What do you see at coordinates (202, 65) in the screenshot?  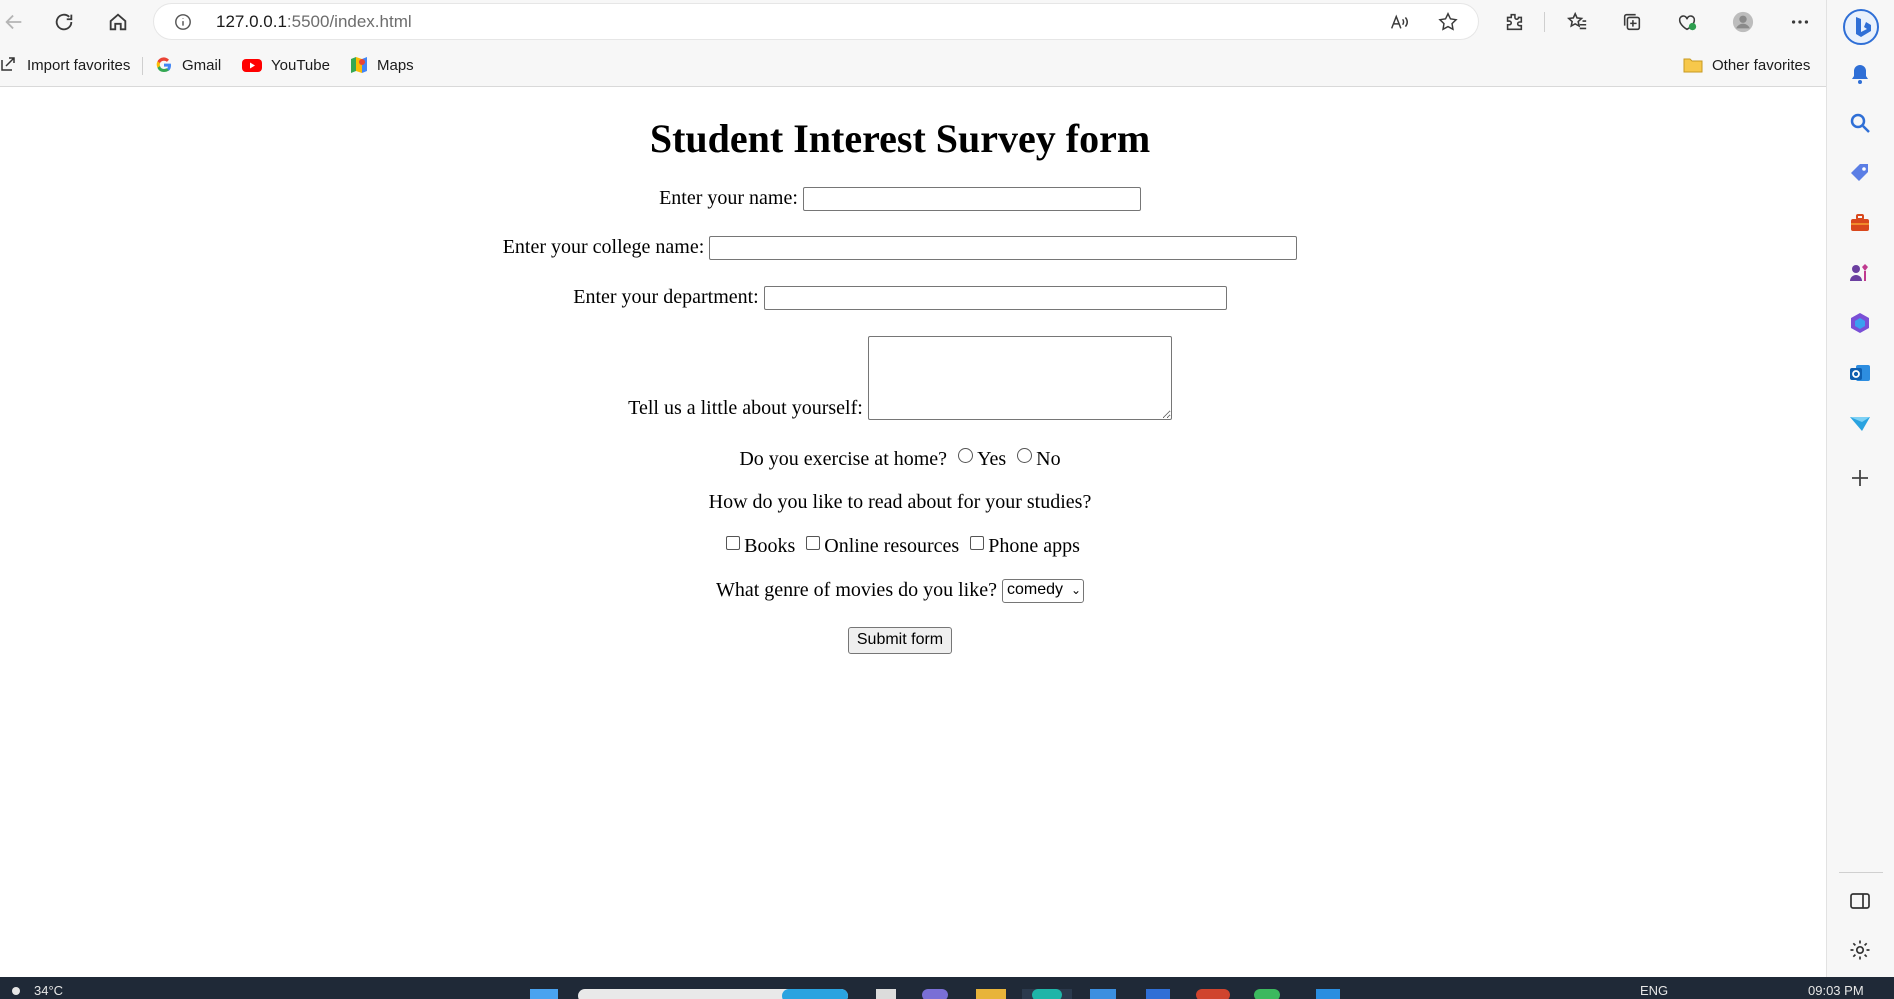 I see `favorite-label: Gmail` at bounding box center [202, 65].